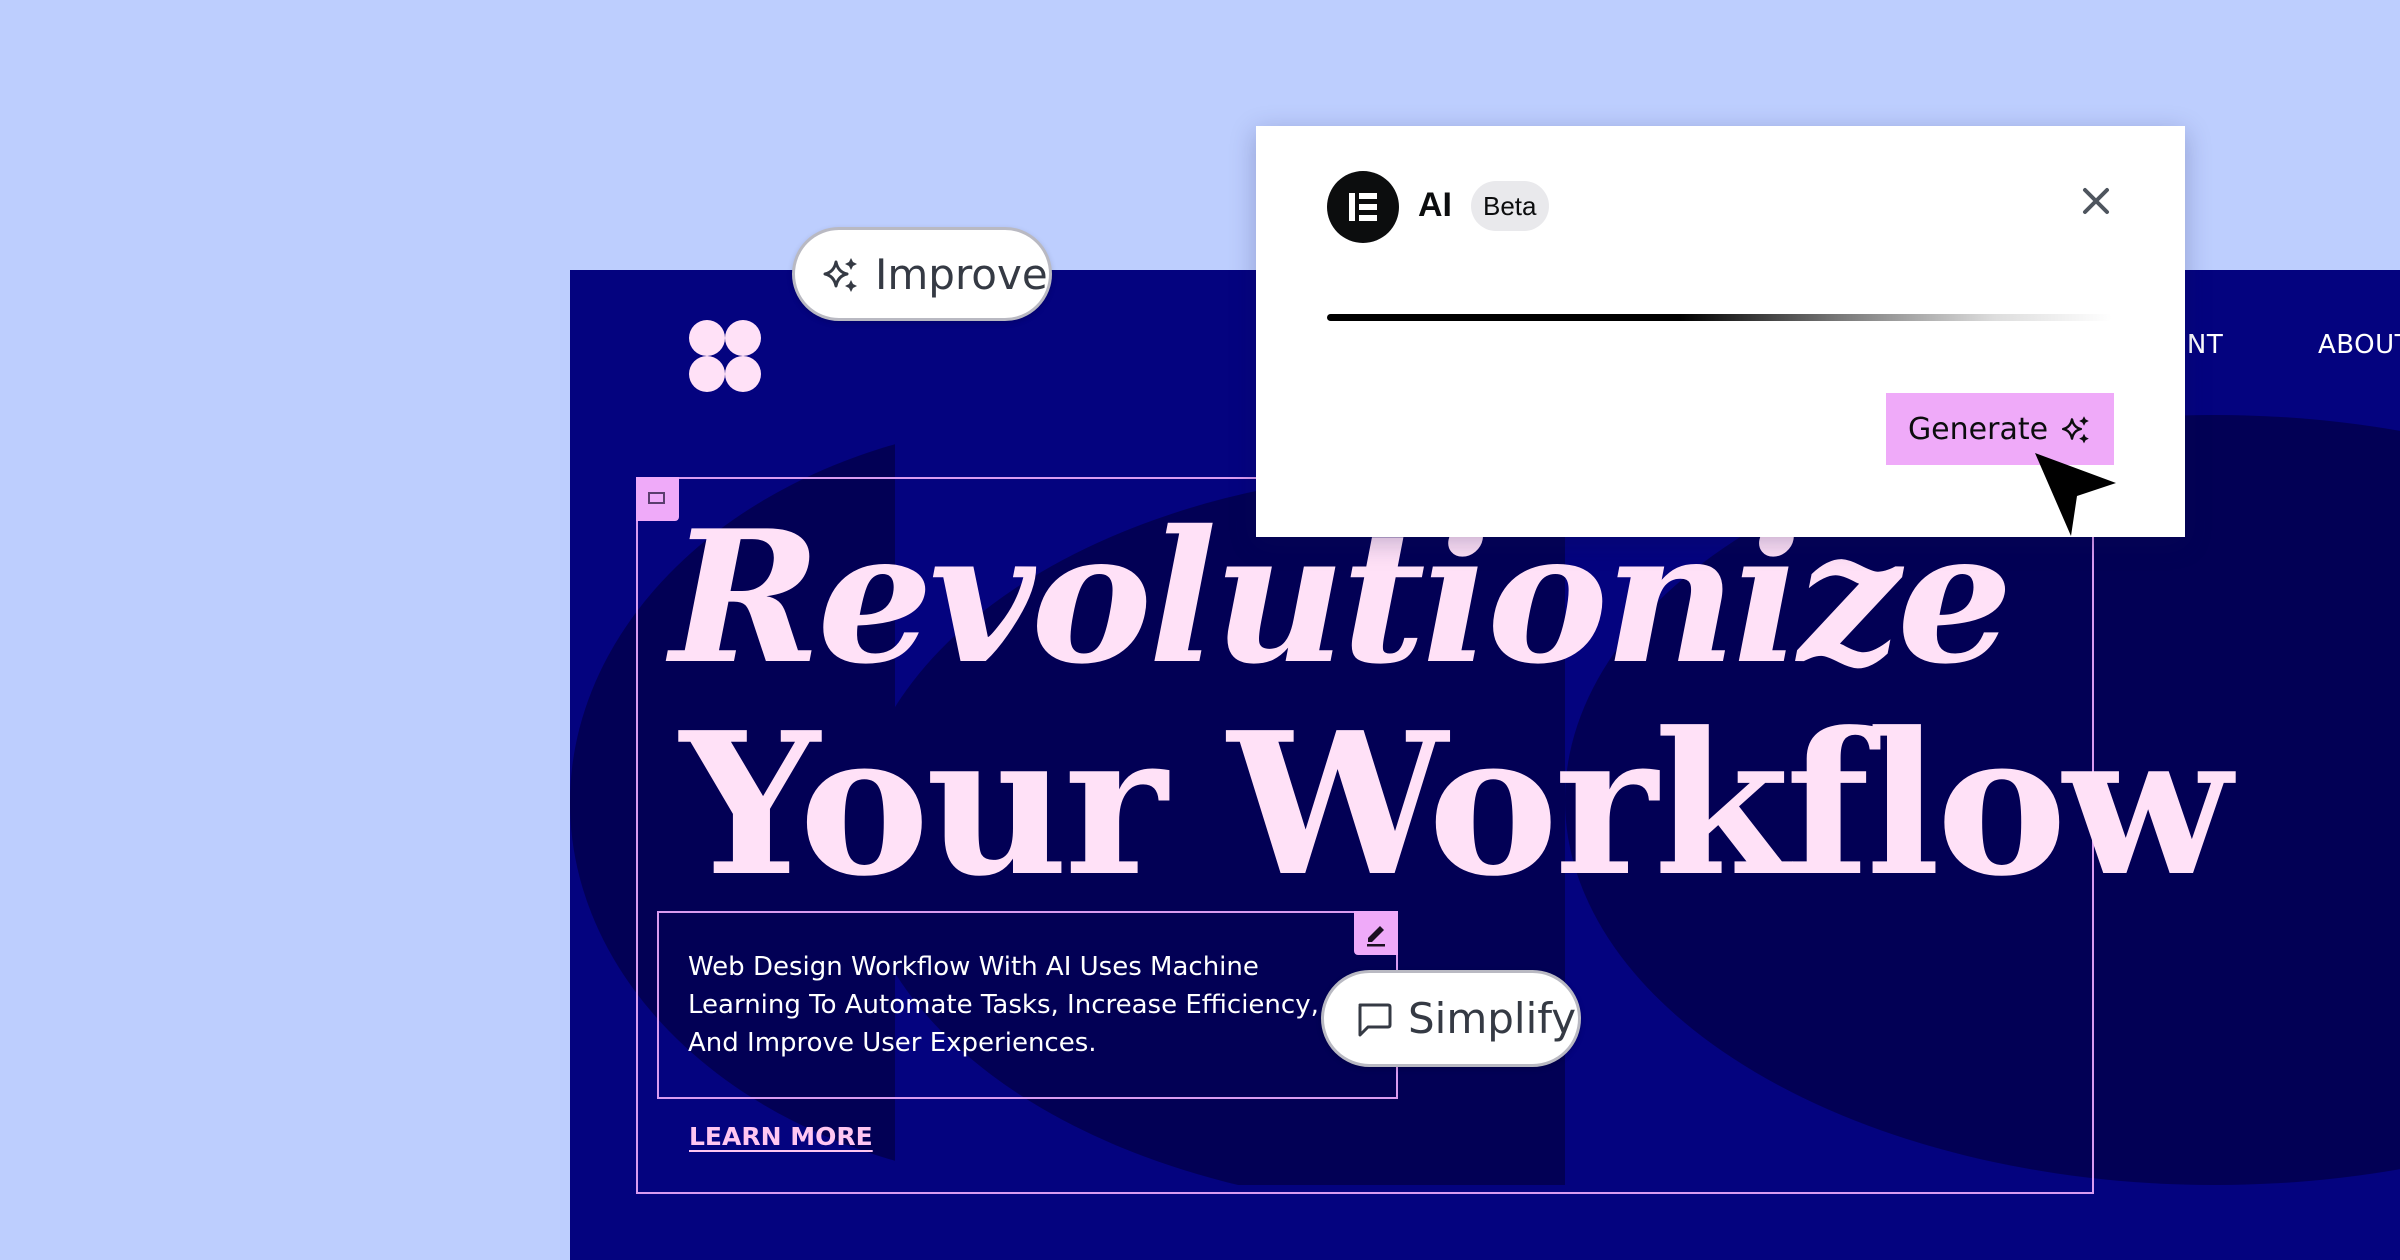 This screenshot has width=2400, height=1260. I want to click on headline-line-2: Your Workflow, so click(1456, 805).